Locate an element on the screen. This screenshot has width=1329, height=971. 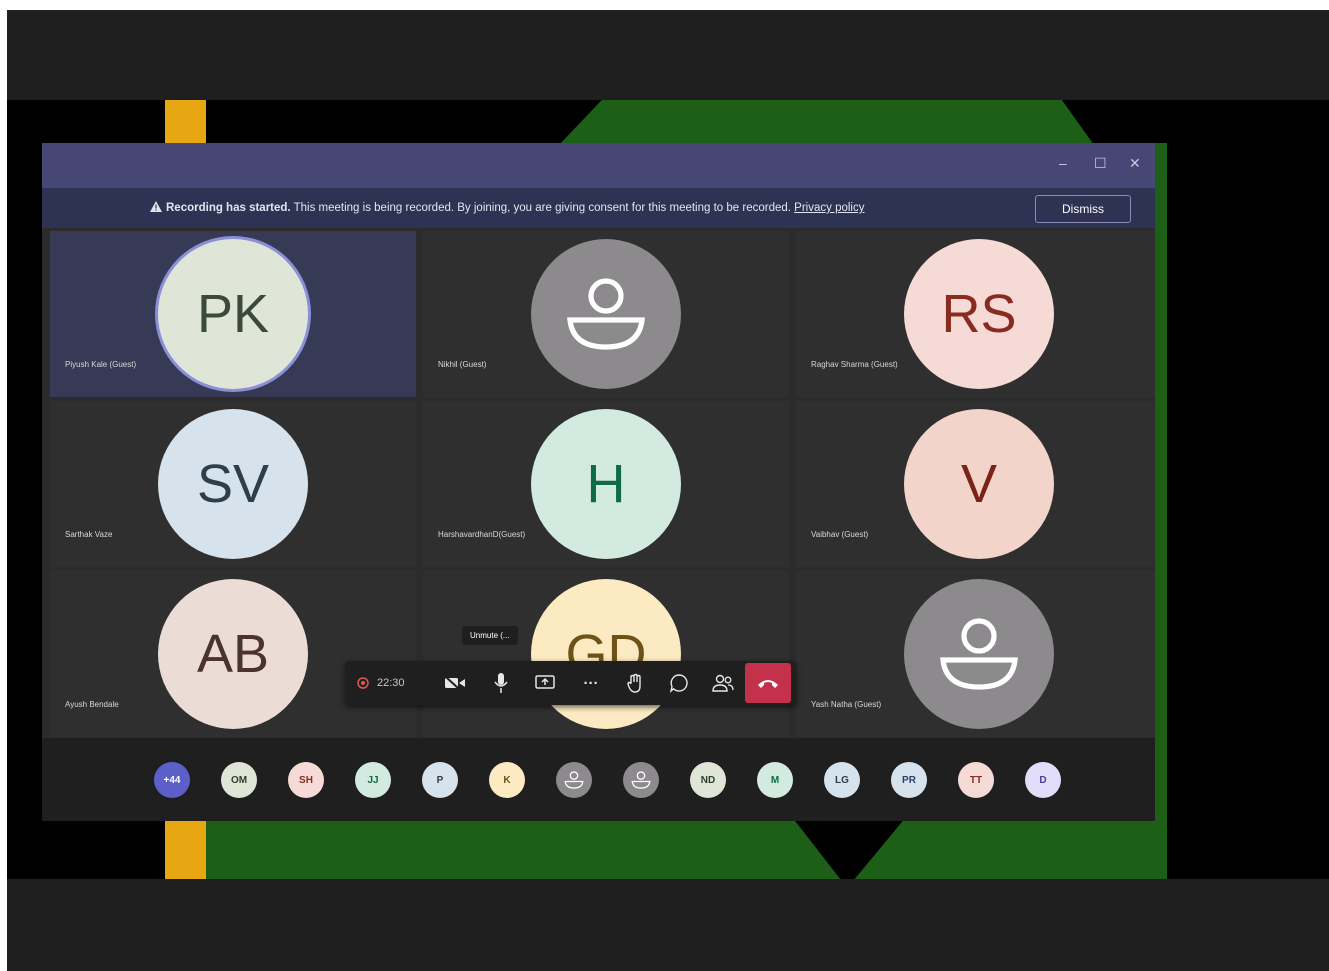
participant-name: Ayush Bendale is located at coordinates (92, 704).